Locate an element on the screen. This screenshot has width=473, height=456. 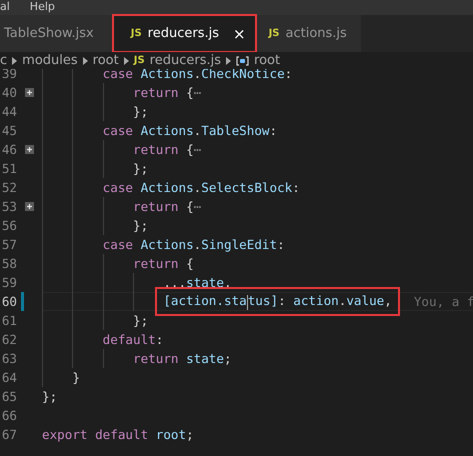
code-line: return { is located at coordinates (163, 263).